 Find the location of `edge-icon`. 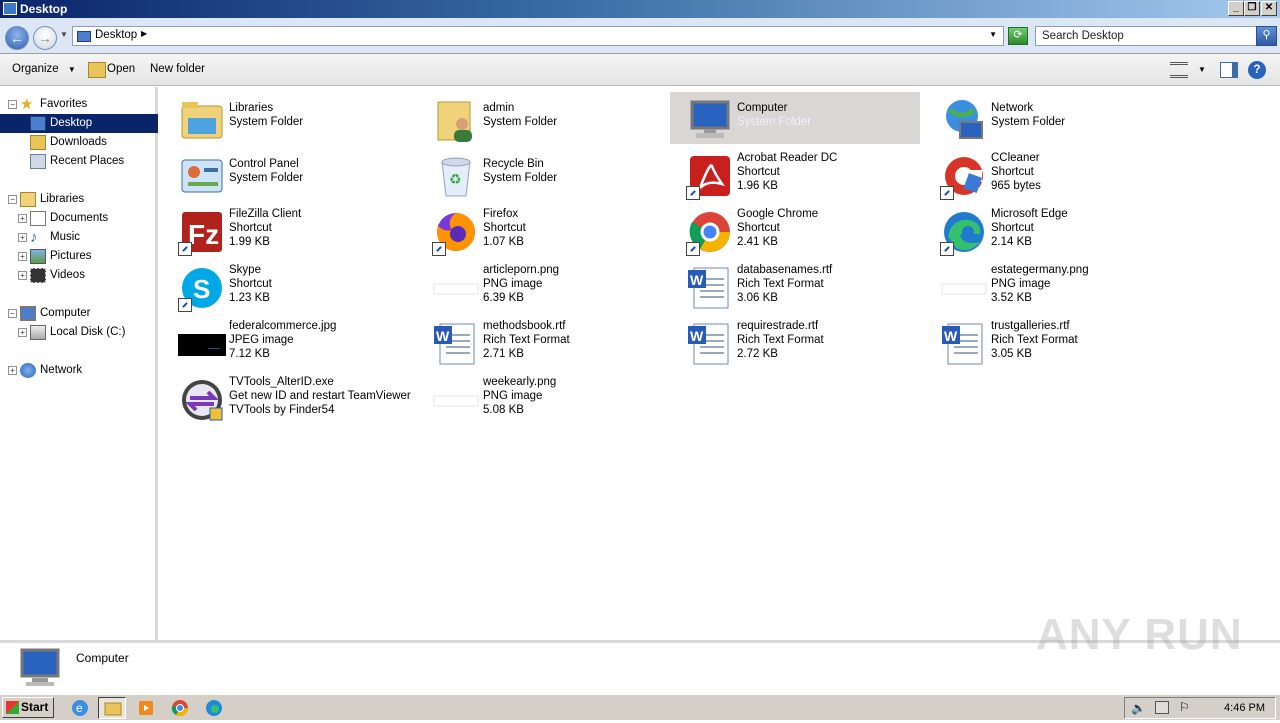

edge-icon is located at coordinates (964, 232).